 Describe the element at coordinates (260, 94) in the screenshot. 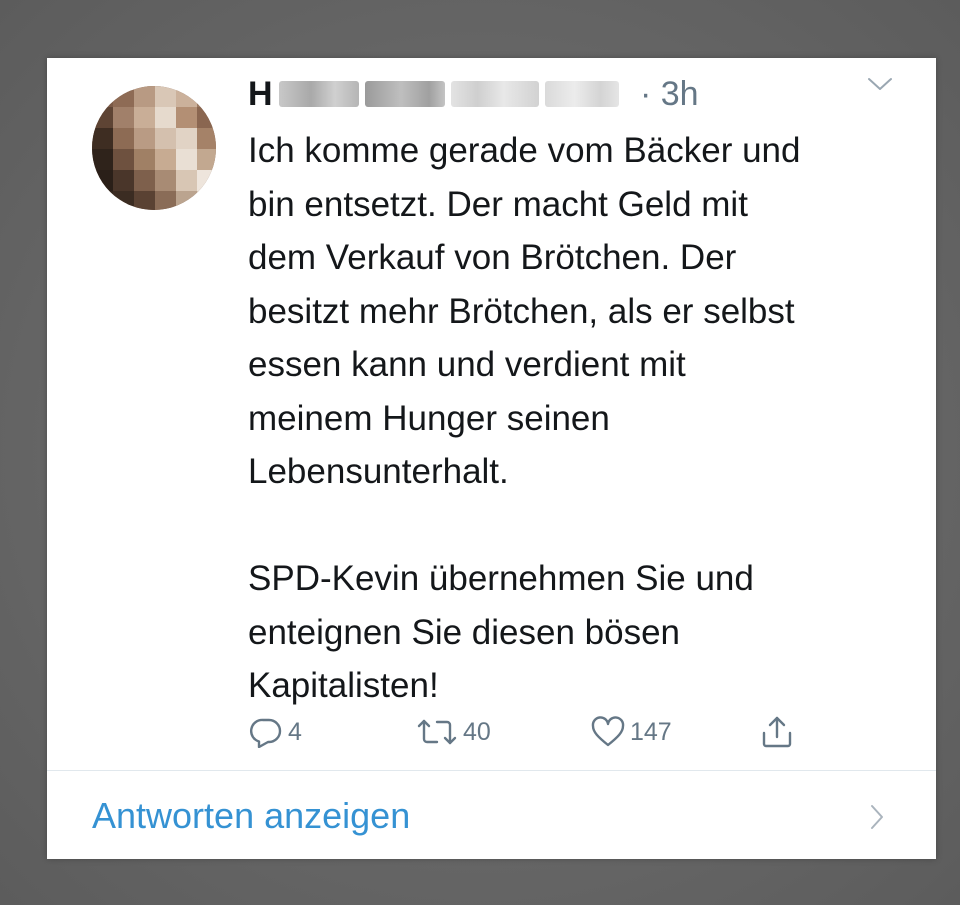

I see `author-initial: H` at that location.